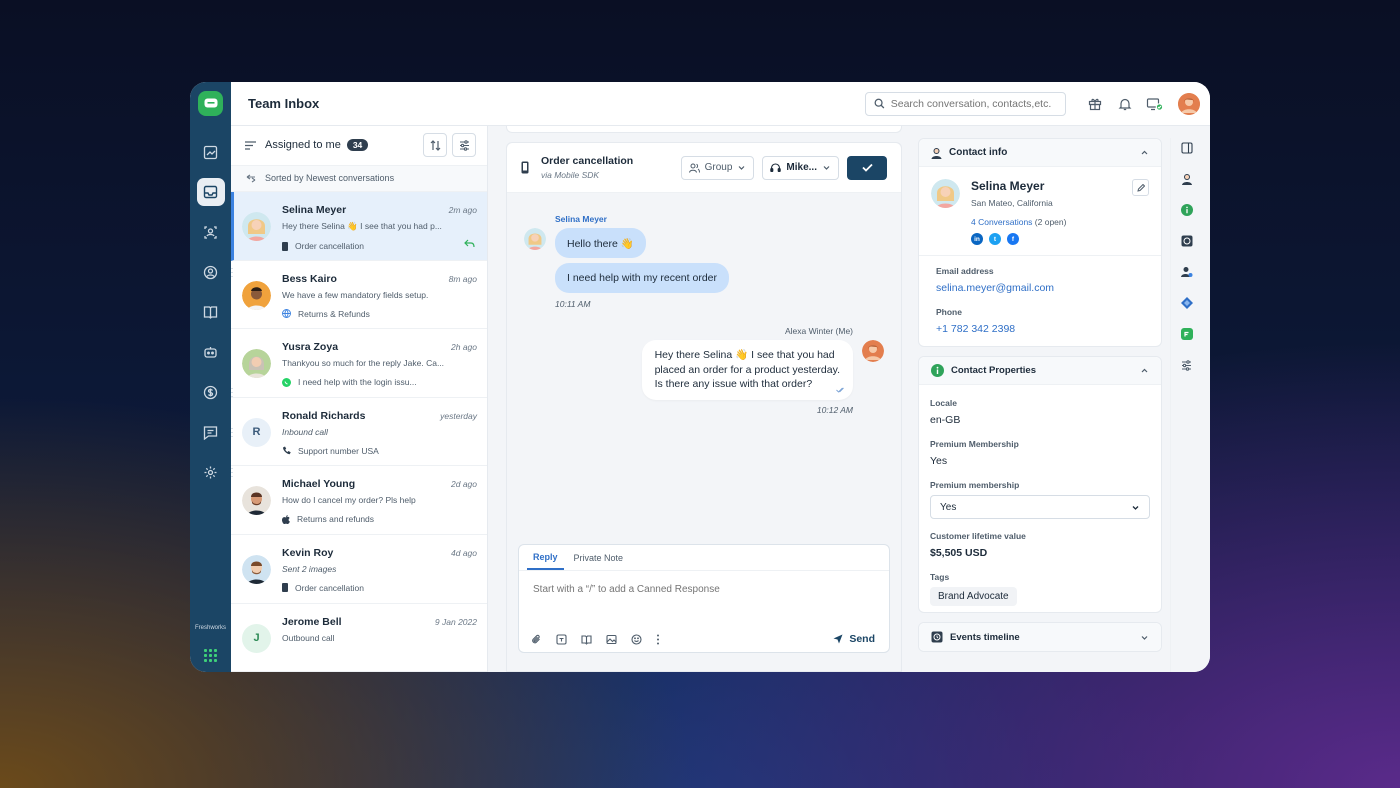 This screenshot has height=788, width=1400. Describe the element at coordinates (704, 589) in the screenshot. I see `reply-input` at that location.